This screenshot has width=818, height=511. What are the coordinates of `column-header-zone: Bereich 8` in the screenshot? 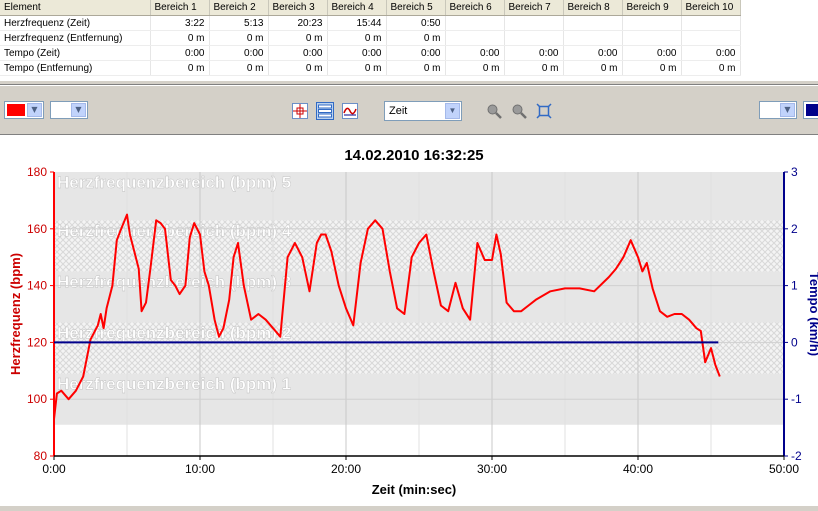 It's located at (593, 8).